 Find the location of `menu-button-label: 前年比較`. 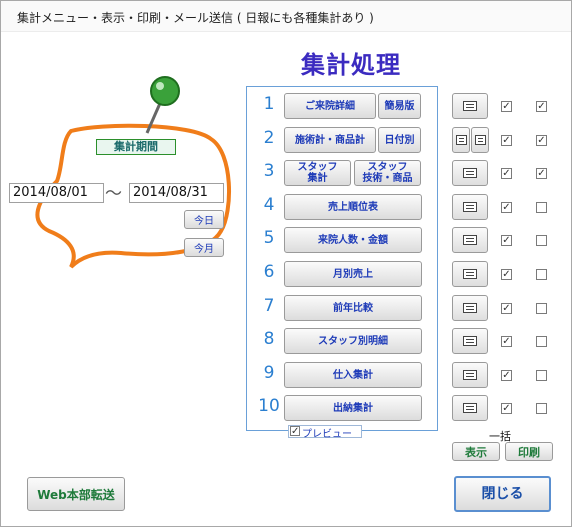

menu-button-label: 前年比較 is located at coordinates (353, 308).